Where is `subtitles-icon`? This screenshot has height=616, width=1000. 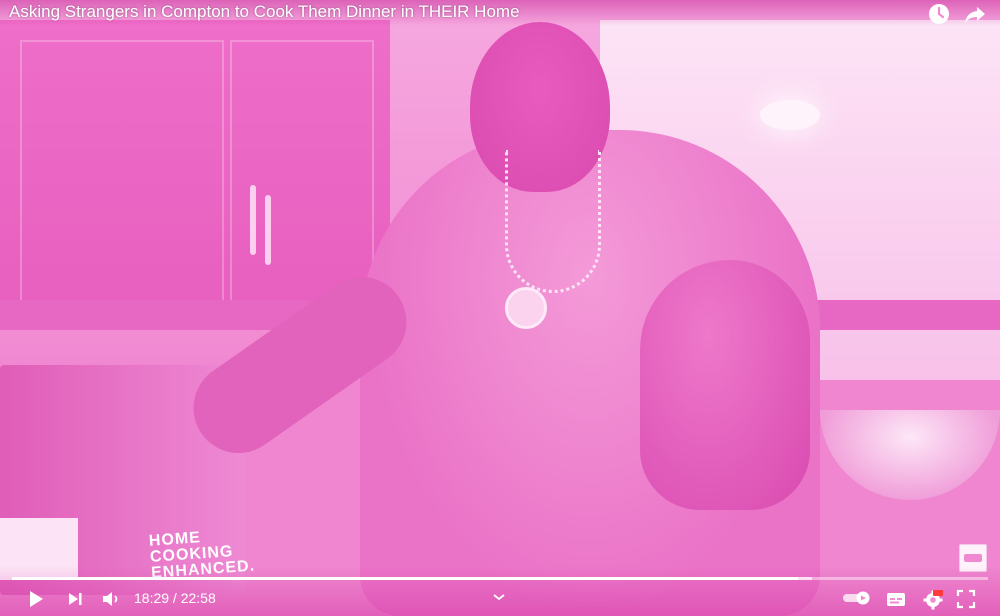 subtitles-icon is located at coordinates (896, 599).